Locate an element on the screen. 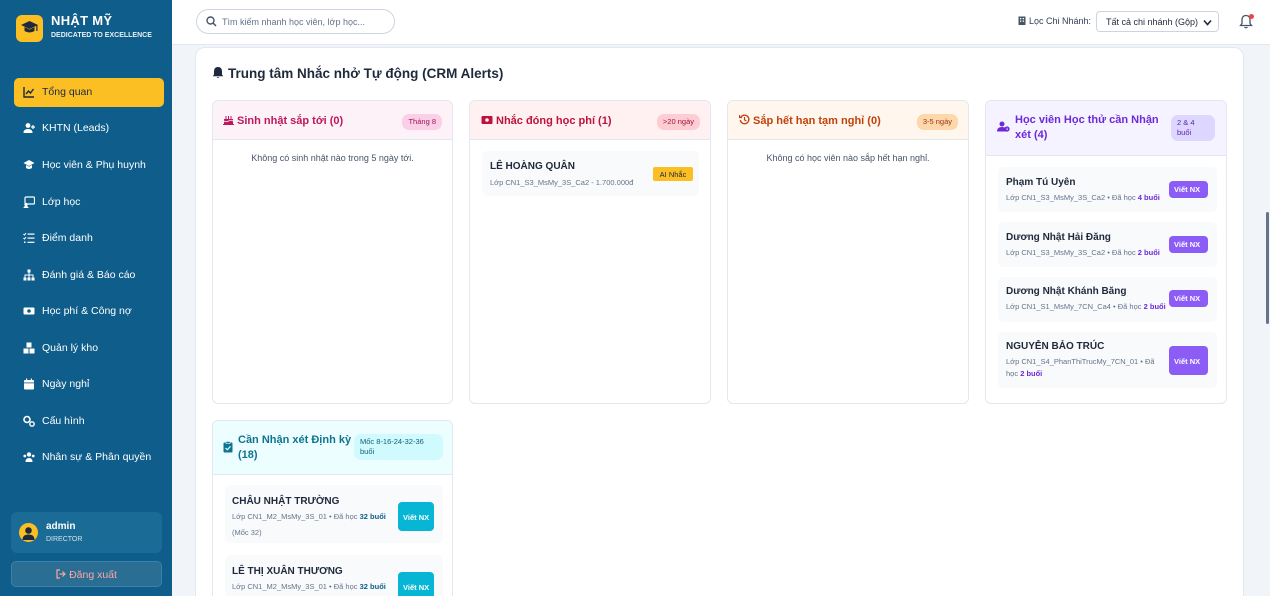  ai-remind-button: AI Nhắc is located at coordinates (673, 174).